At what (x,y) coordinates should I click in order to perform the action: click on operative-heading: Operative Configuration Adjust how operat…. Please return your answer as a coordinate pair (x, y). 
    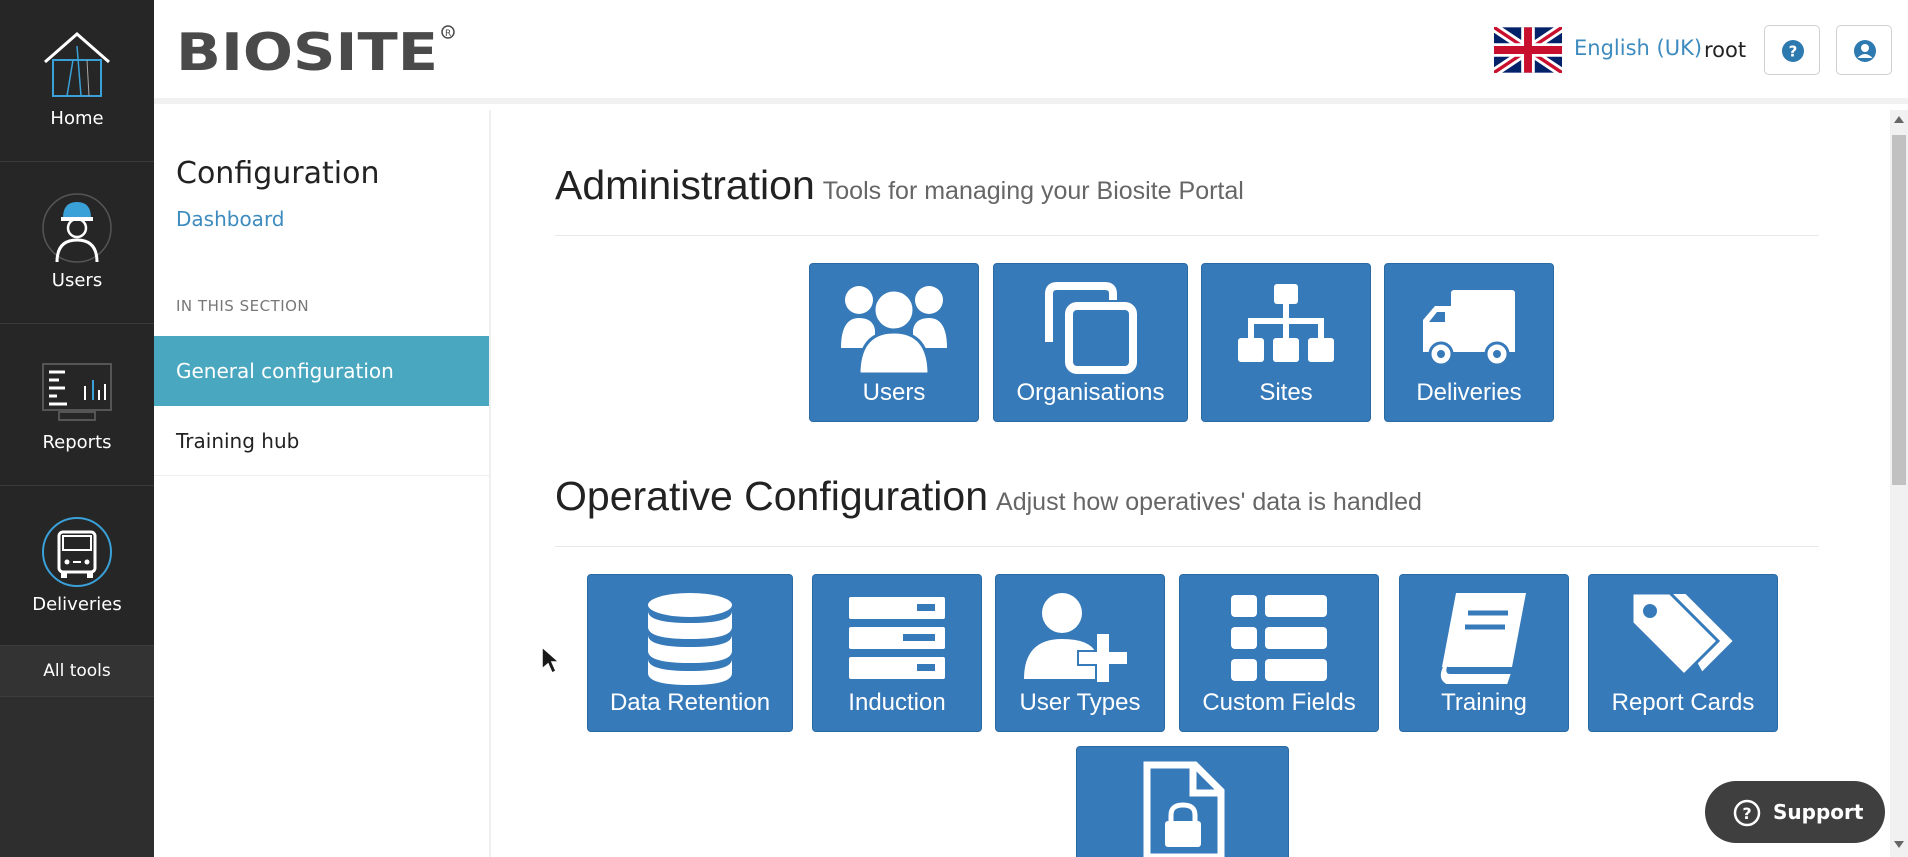
    Looking at the image, I should click on (988, 496).